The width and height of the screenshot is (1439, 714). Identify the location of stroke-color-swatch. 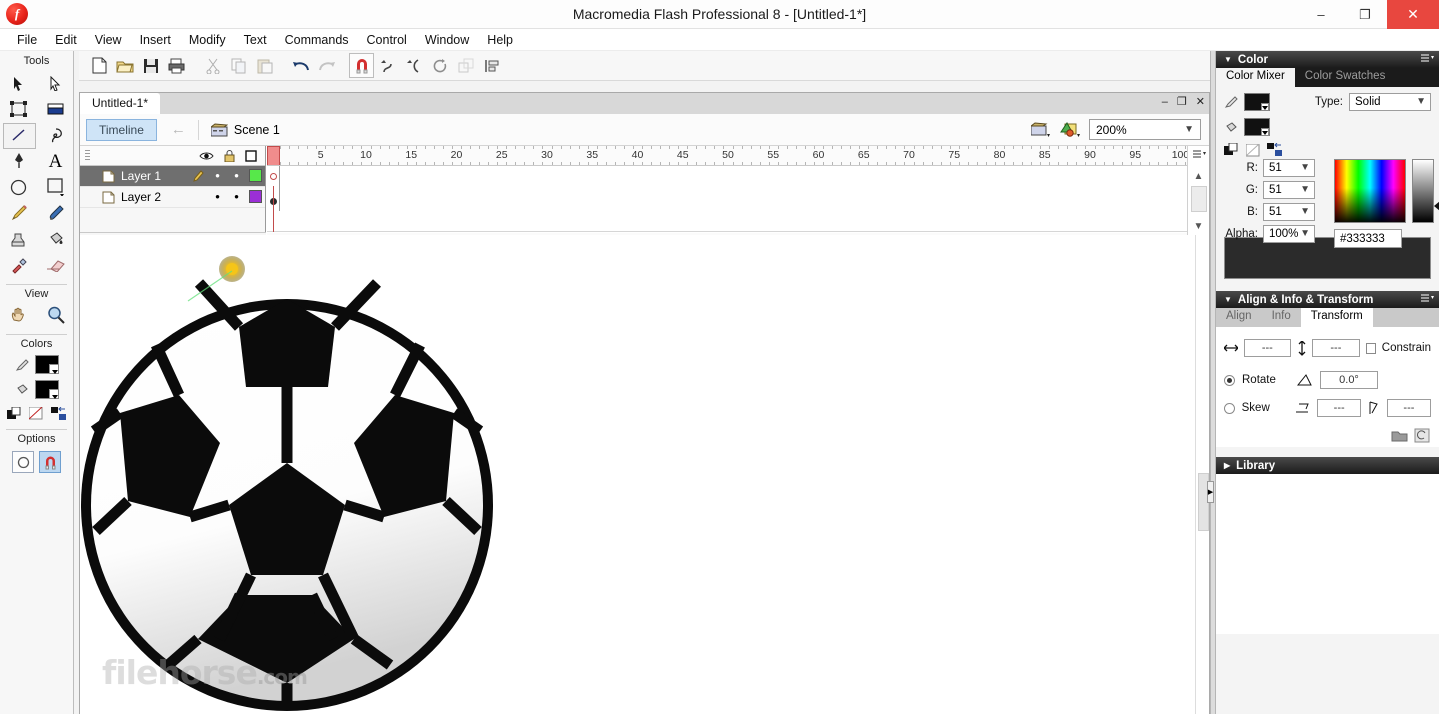
(46, 364).